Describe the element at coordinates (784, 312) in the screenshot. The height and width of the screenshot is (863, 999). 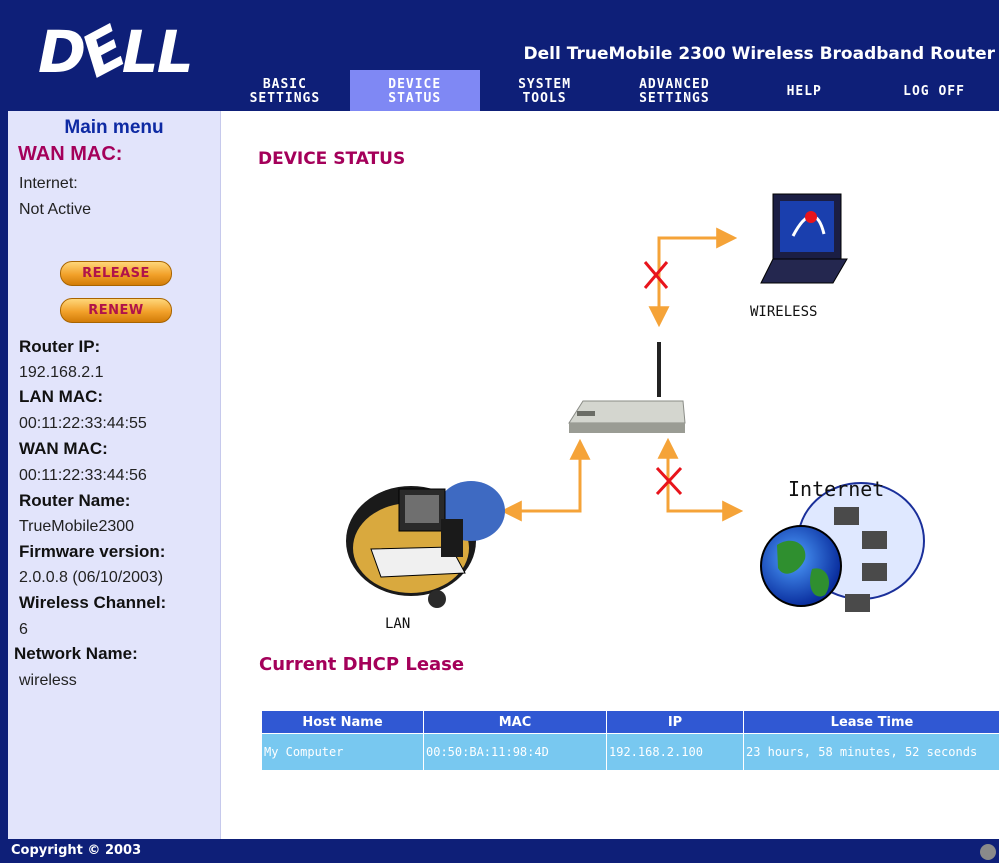
I see `wireless-label: WIRELESS` at that location.